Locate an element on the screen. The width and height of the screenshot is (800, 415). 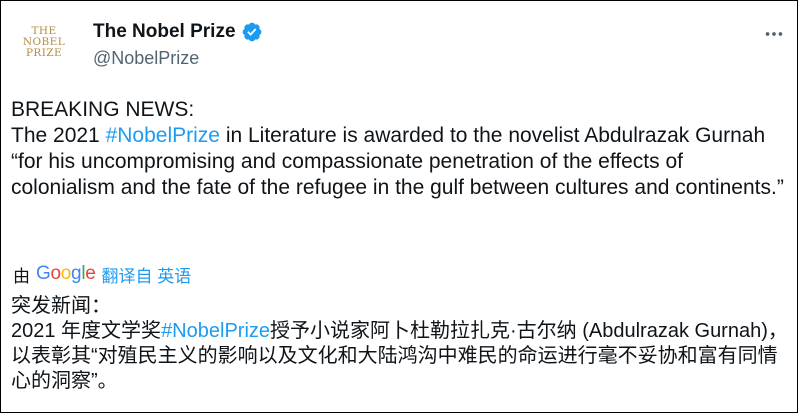
avatar: THE NOBEL PRIZE is located at coordinates (44, 42).